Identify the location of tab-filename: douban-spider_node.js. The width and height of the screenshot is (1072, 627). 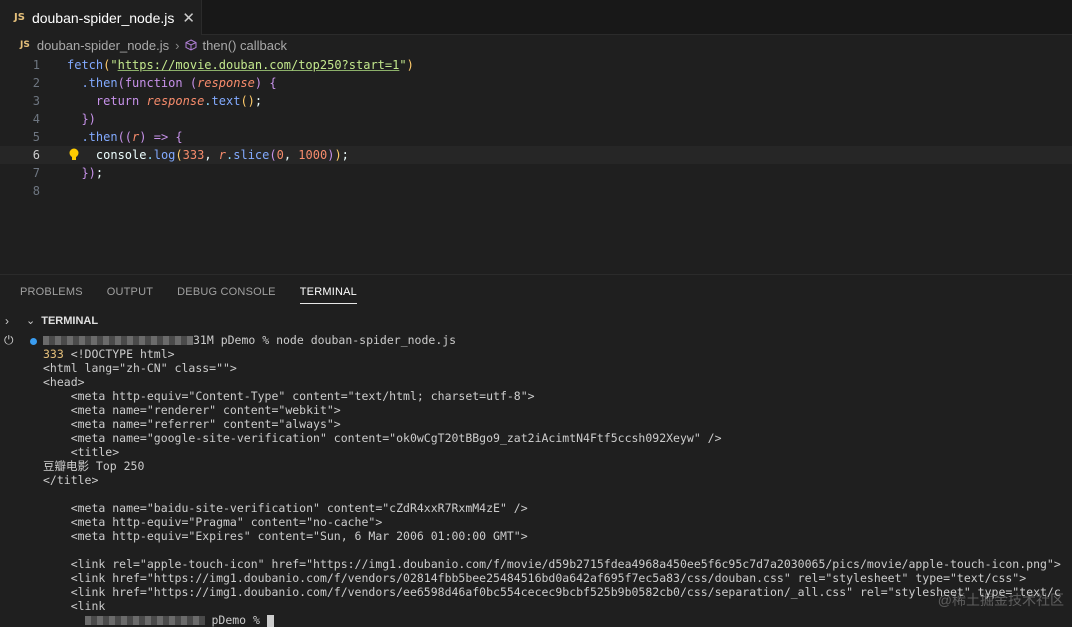
(103, 17).